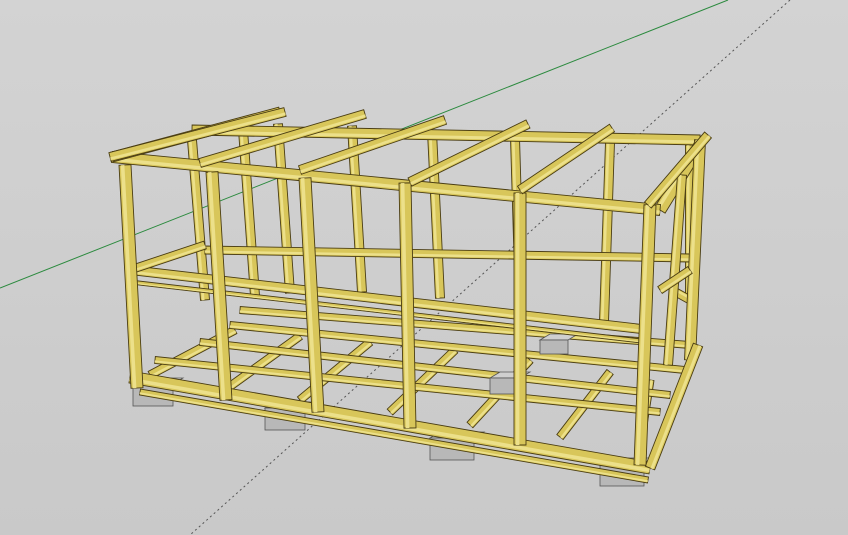  I want to click on front-mid-rail-lower-highlight, so click(389, 313).